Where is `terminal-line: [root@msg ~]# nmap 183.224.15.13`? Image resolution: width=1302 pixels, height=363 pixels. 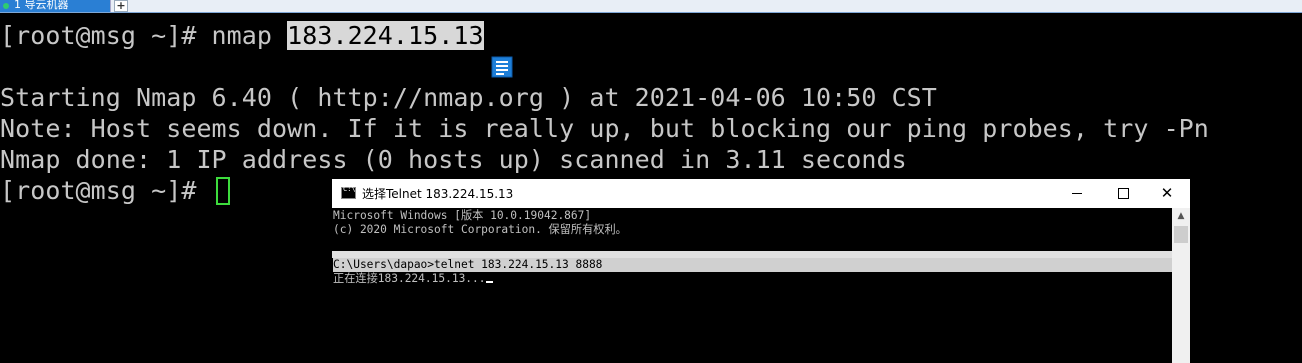
terminal-line: [root@msg ~]# nmap 183.224.15.13 is located at coordinates (242, 35).